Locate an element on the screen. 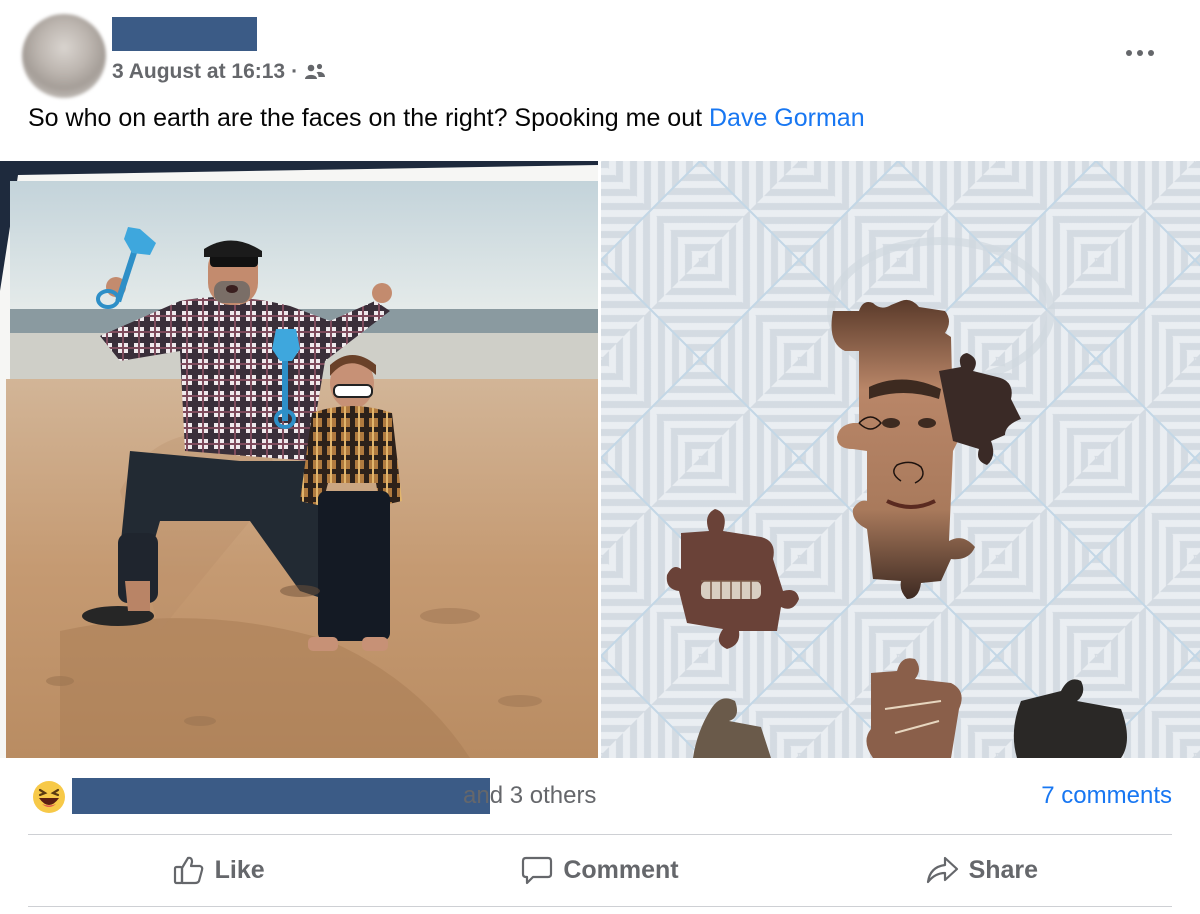 The height and width of the screenshot is (914, 1200). haha-reaction-icon is located at coordinates (49, 799).